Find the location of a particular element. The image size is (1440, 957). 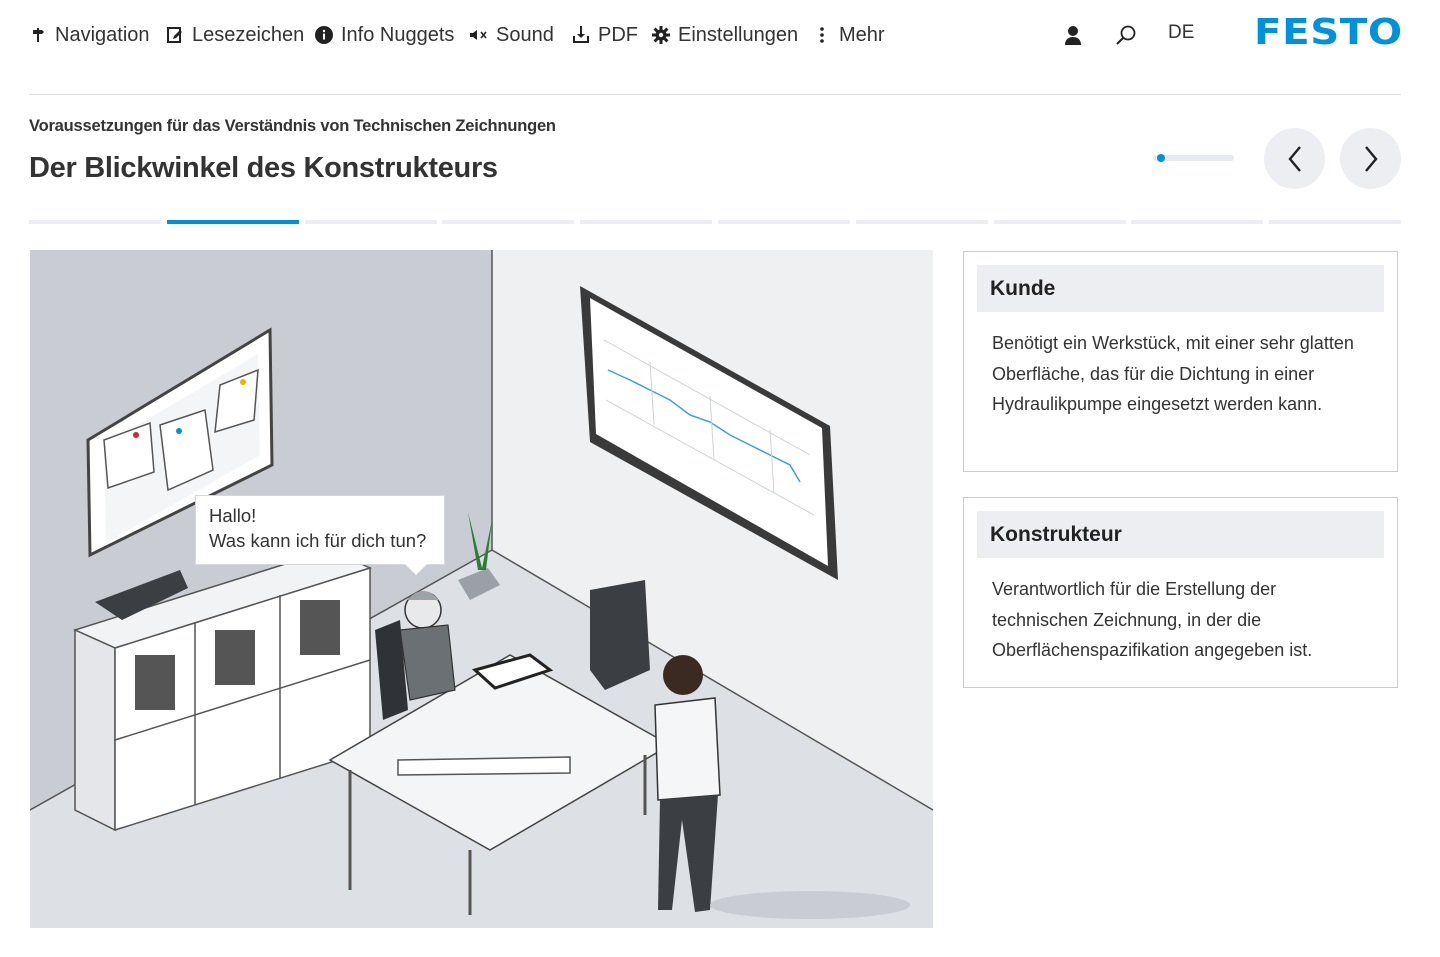

nav-bookmarks-button: Lesezeichen is located at coordinates (234, 35).